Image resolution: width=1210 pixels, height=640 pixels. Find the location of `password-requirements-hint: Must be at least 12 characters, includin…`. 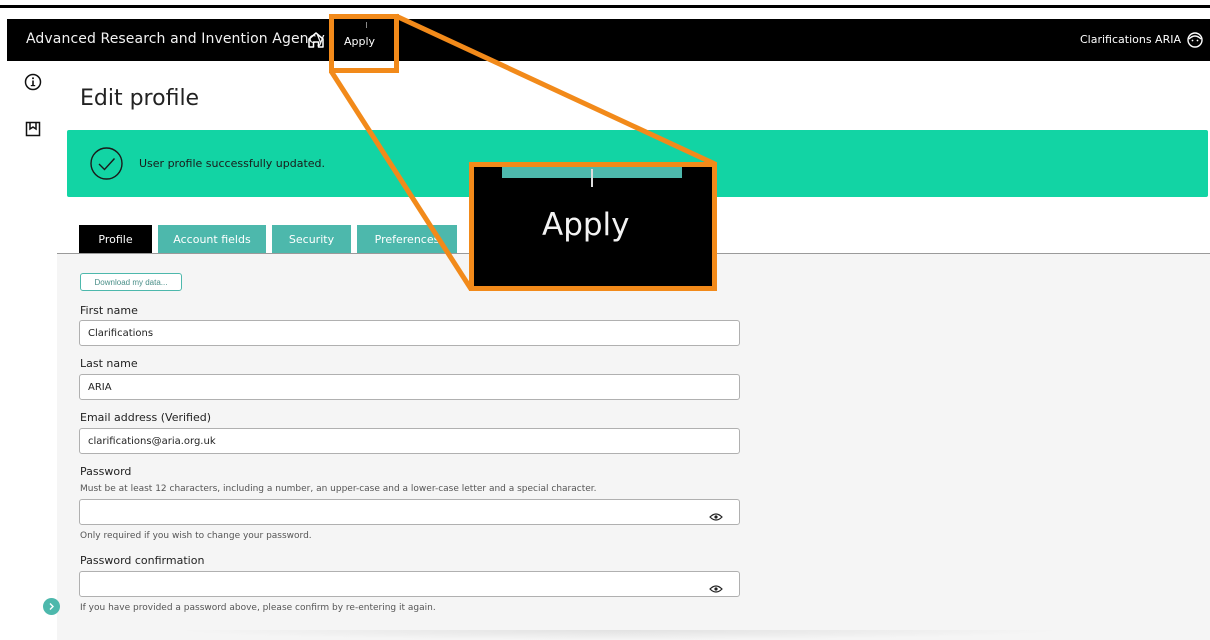

password-requirements-hint: Must be at least 12 characters, includin… is located at coordinates (338, 489).